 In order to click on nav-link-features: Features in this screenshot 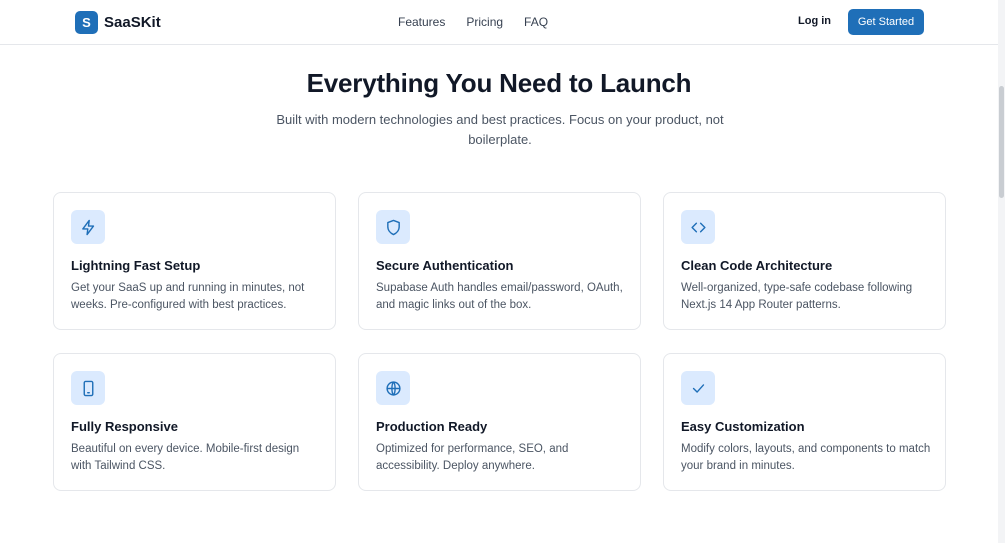, I will do `click(421, 22)`.